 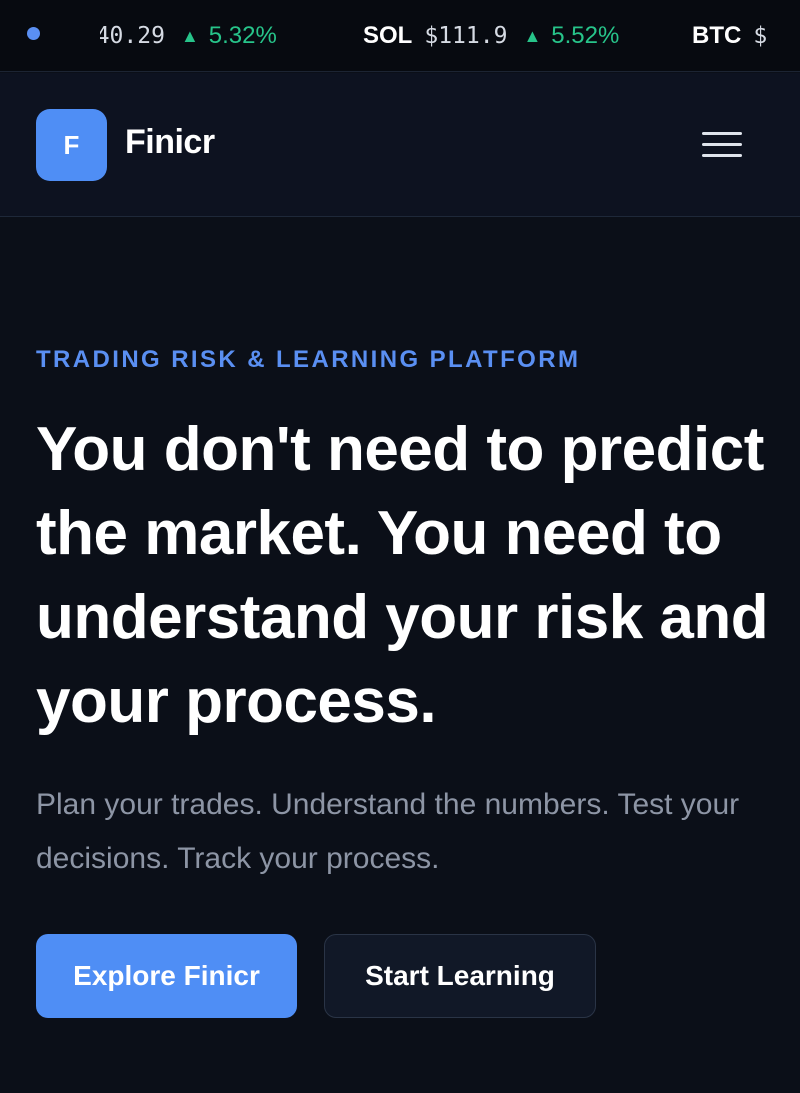 I want to click on live-indicator-icon, so click(x=33, y=33).